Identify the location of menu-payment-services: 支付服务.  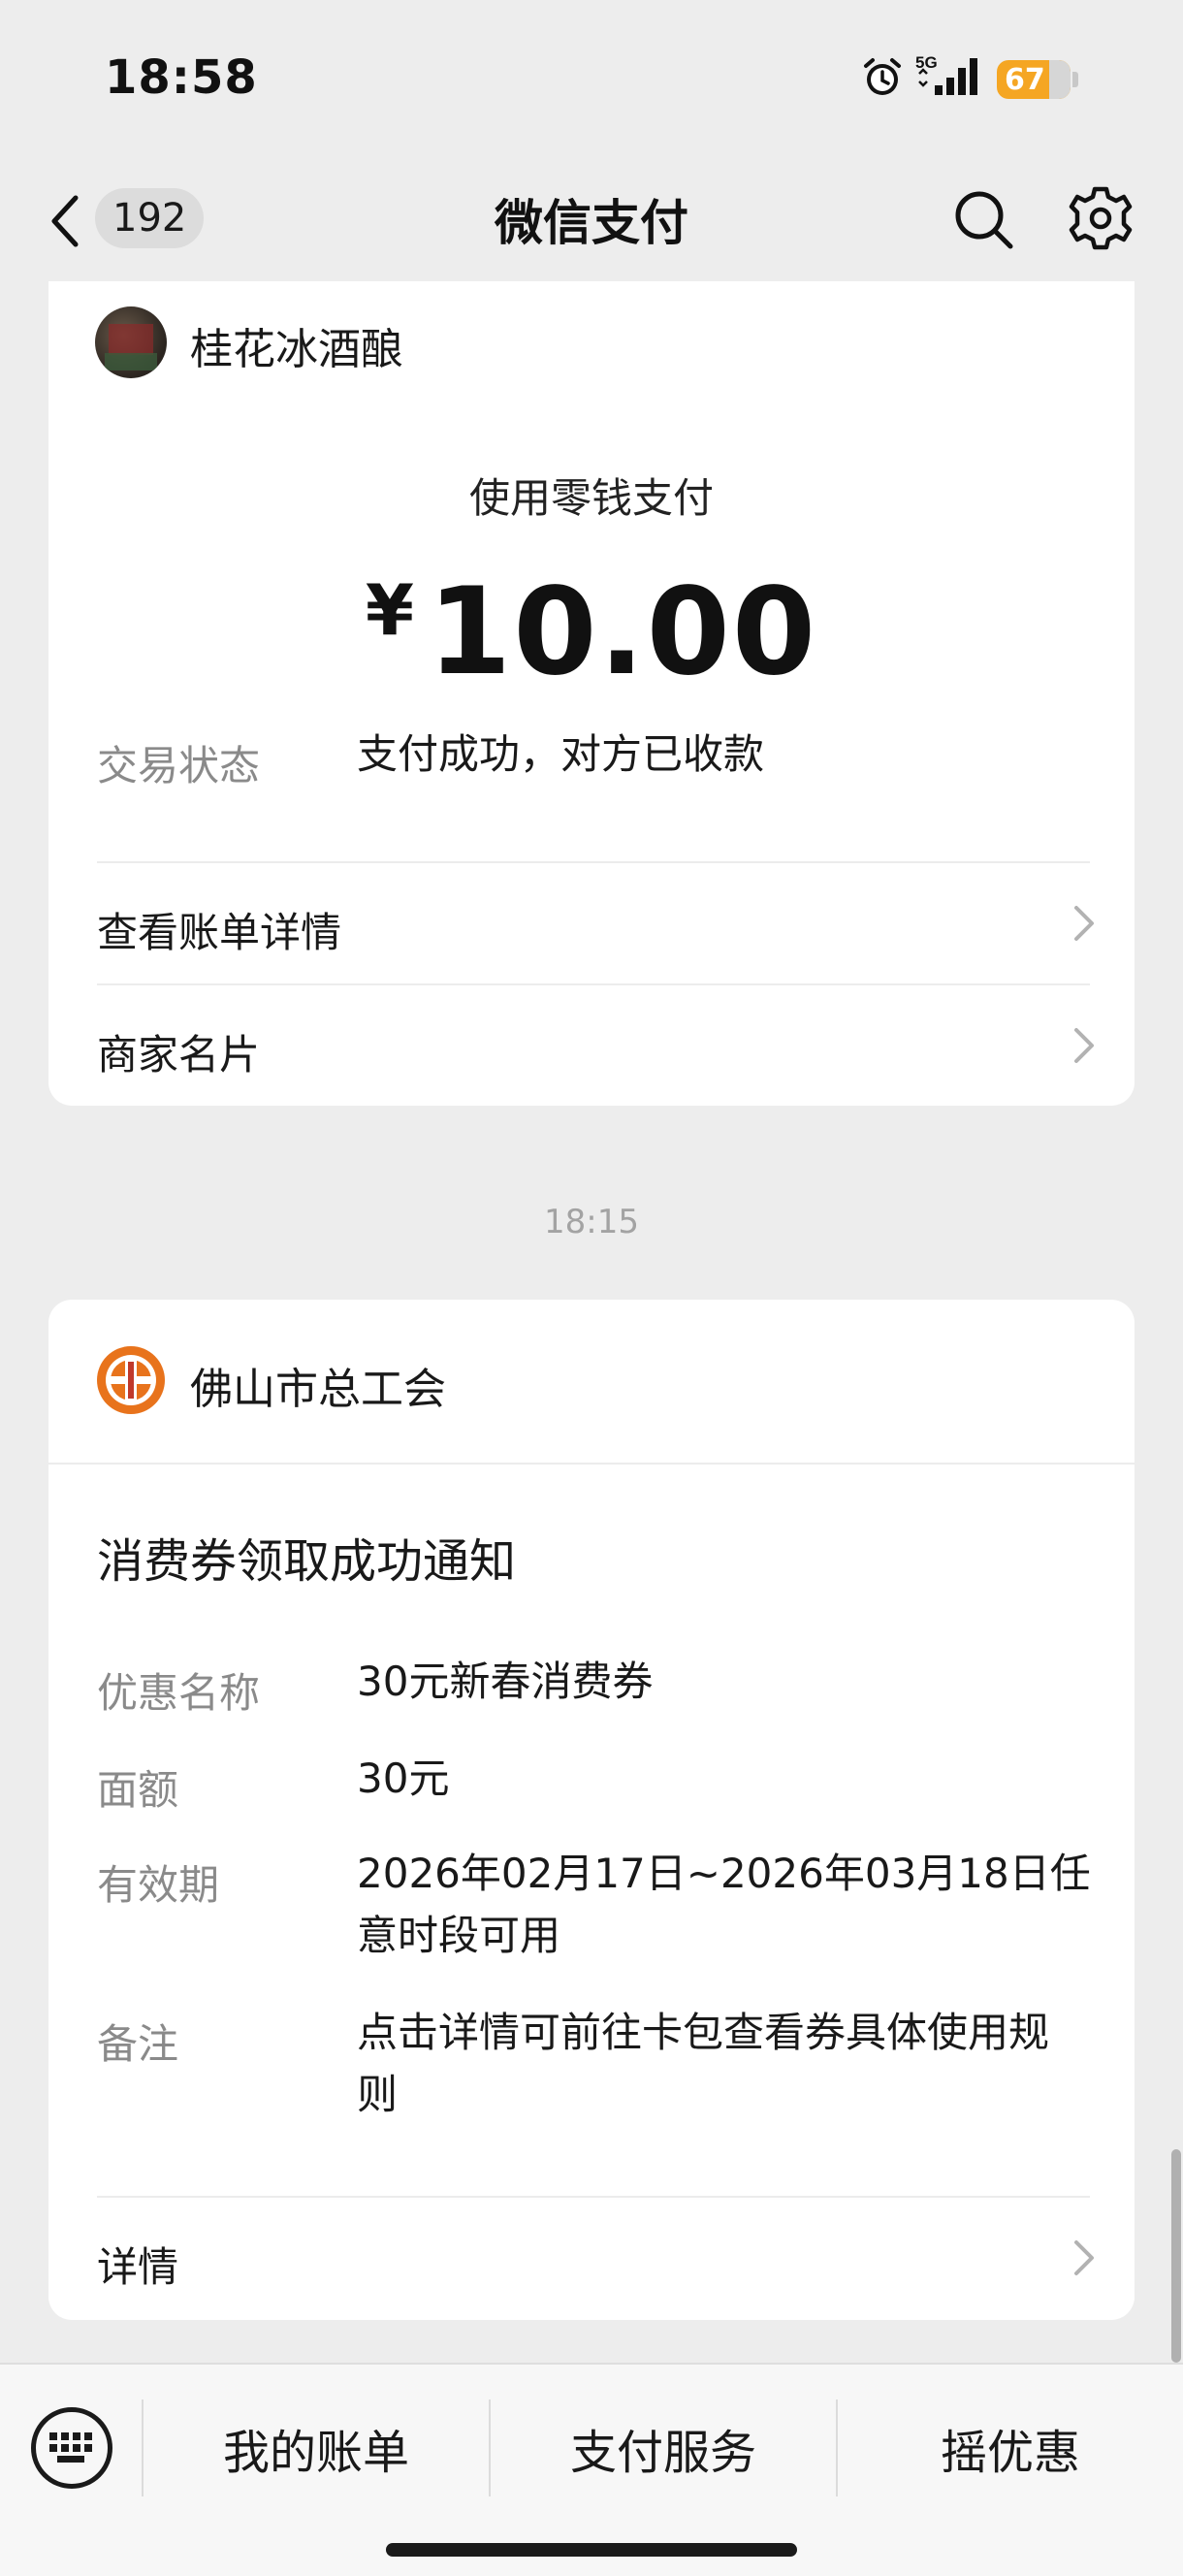
(663, 2447).